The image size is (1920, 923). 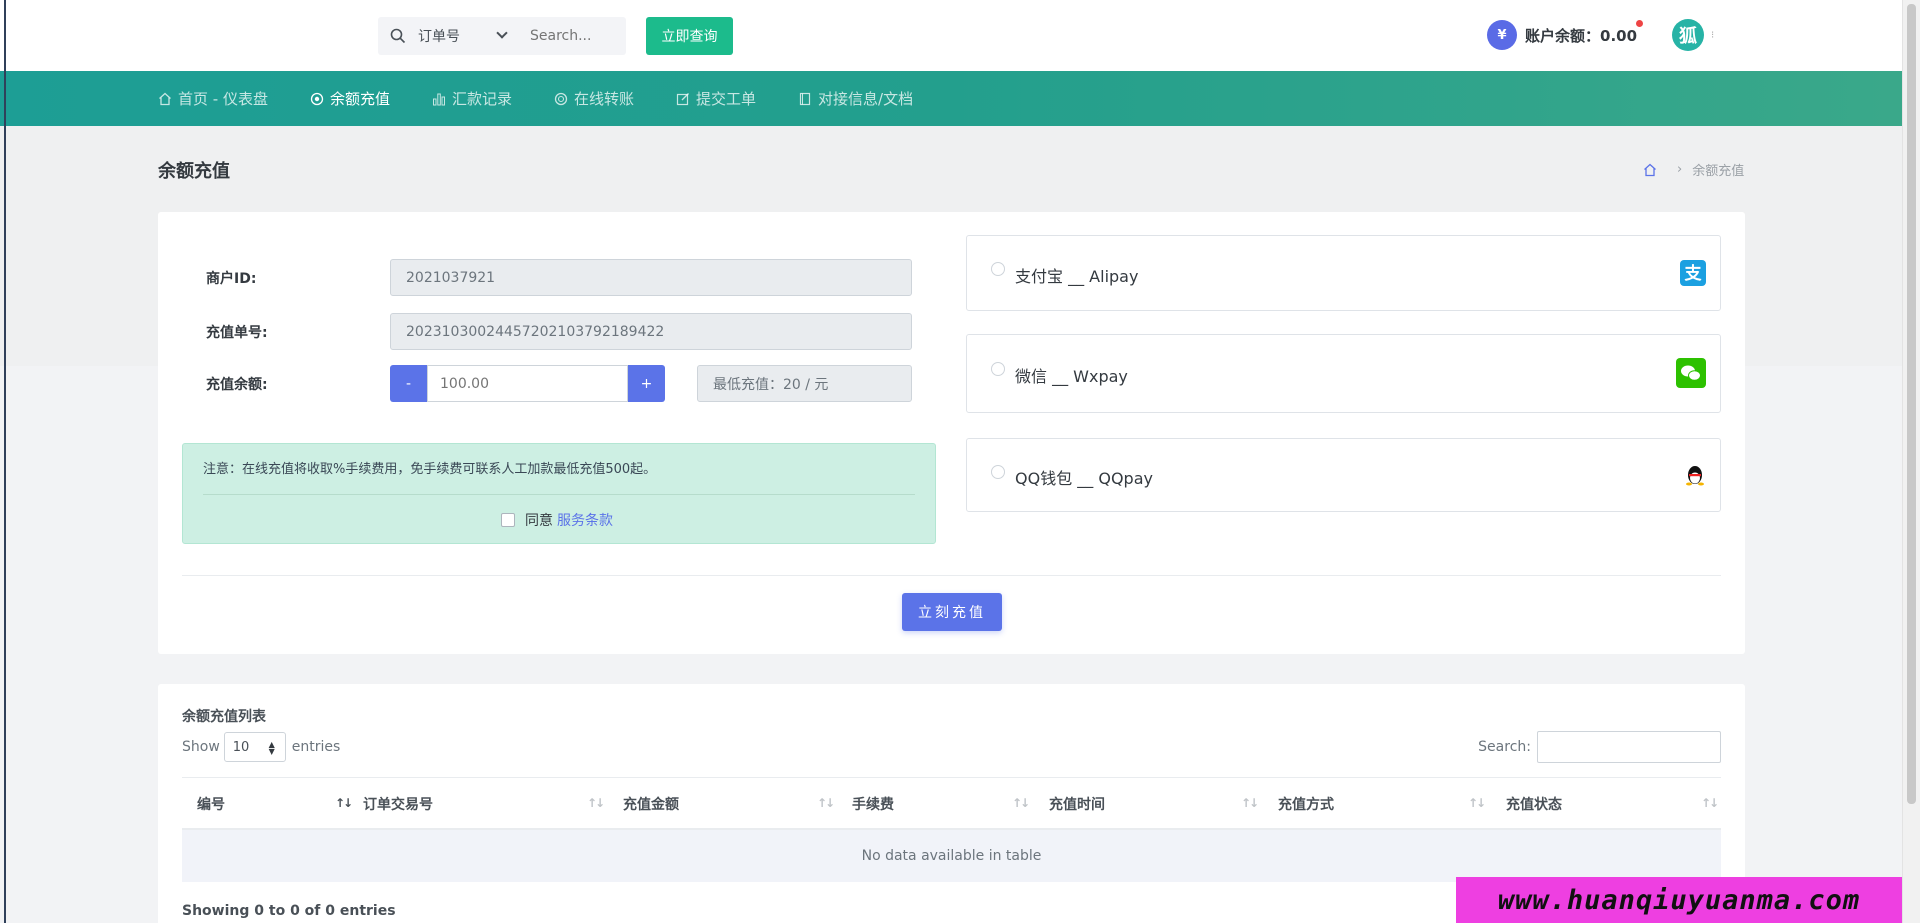 What do you see at coordinates (194, 171) in the screenshot?
I see `page-title: 余额充值` at bounding box center [194, 171].